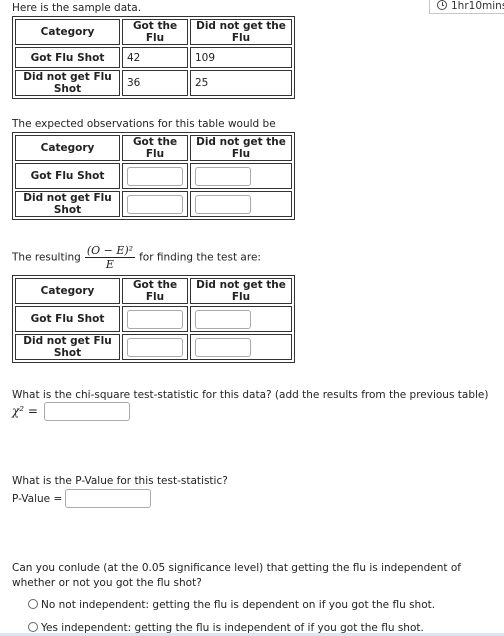 This screenshot has height=636, width=504. Describe the element at coordinates (241, 83) in the screenshot. I see `cell-no-flu: 25` at that location.